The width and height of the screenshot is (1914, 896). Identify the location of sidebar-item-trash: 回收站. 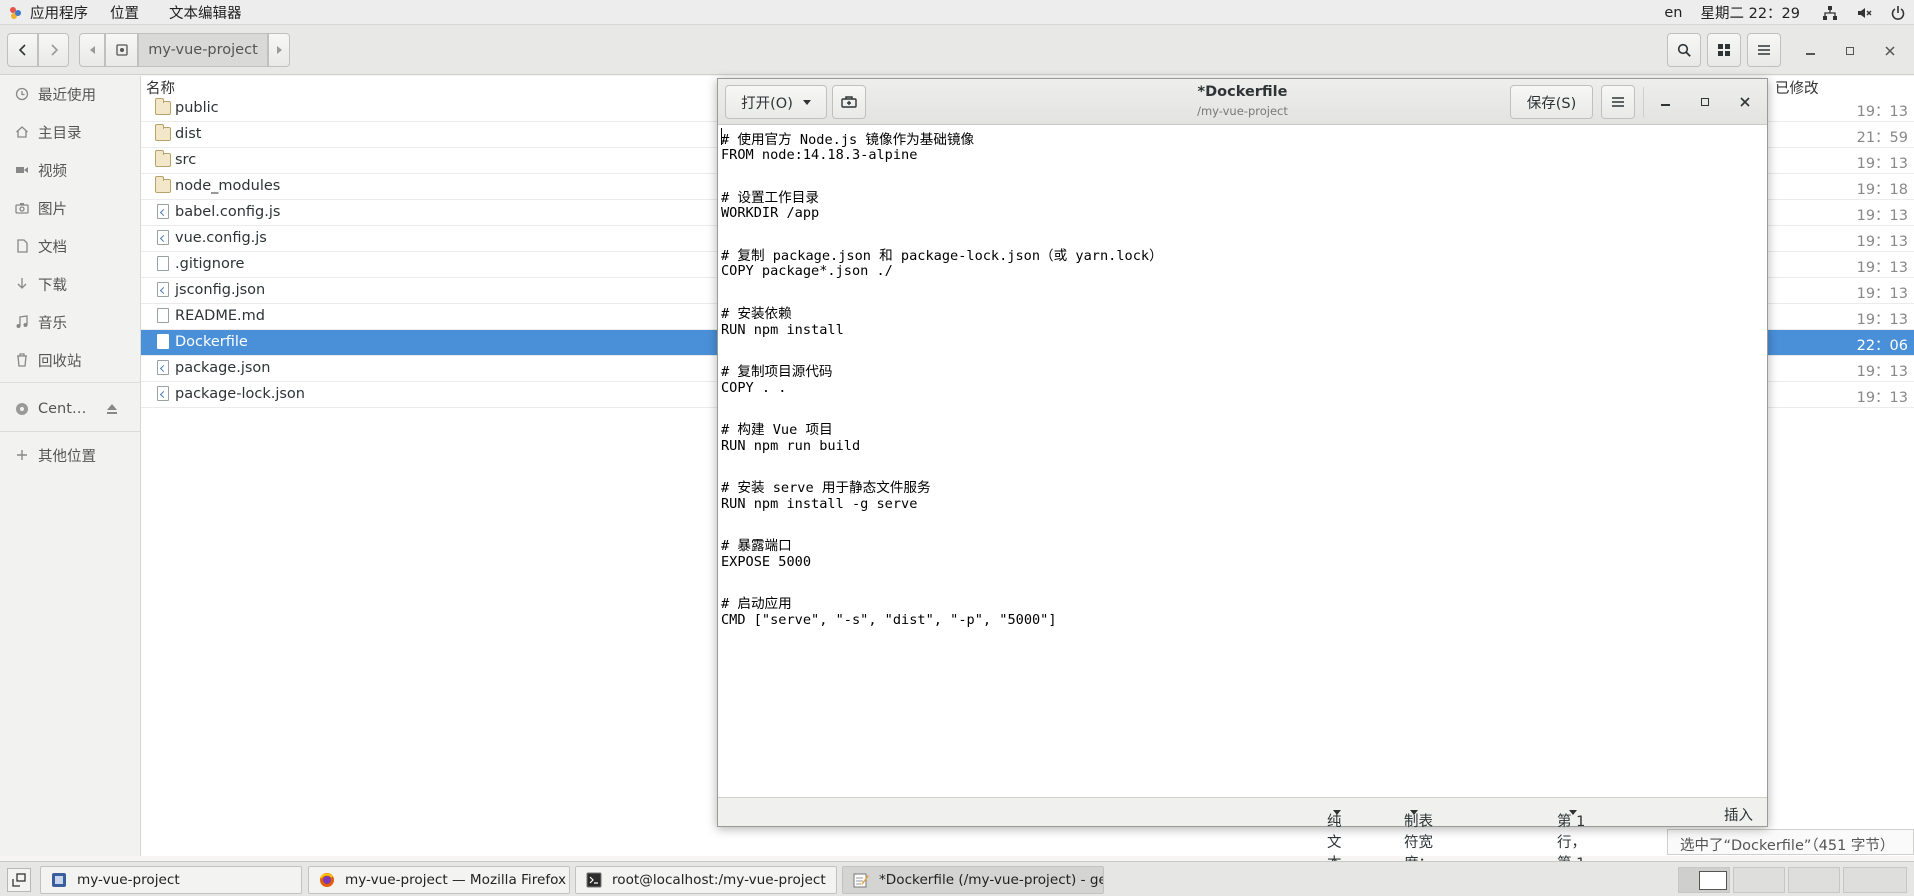
(70, 360).